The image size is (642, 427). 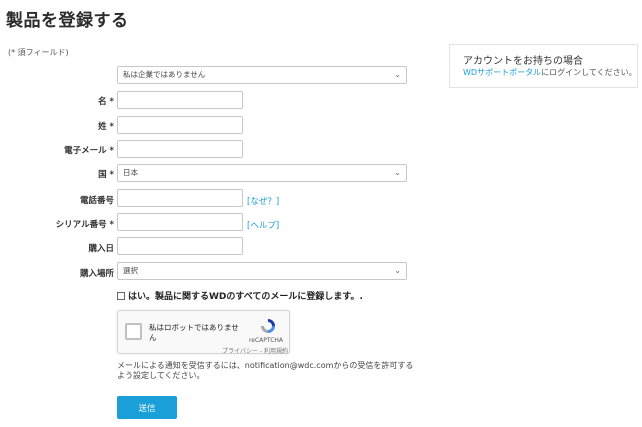 I want to click on phone-label: 電話番号, so click(x=96, y=201).